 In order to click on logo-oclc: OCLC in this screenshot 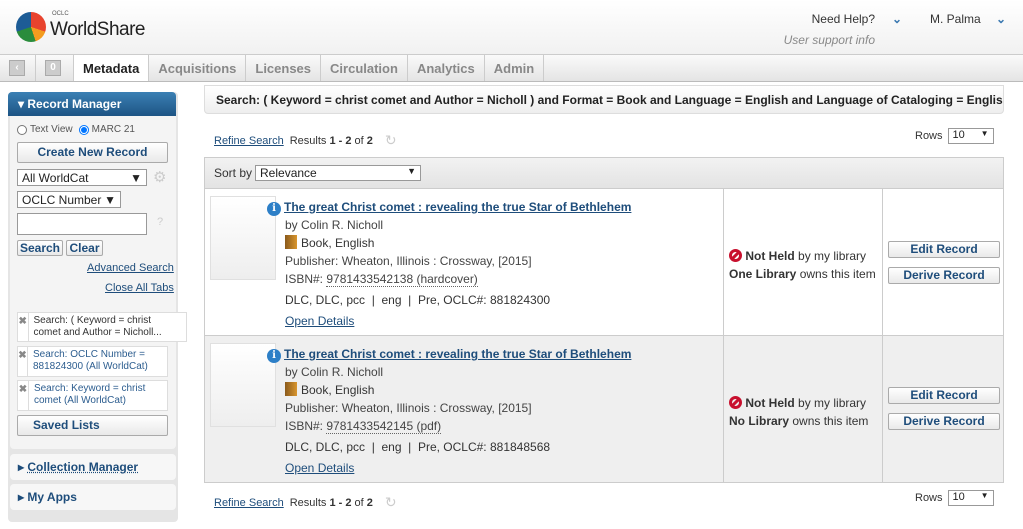, I will do `click(60, 14)`.